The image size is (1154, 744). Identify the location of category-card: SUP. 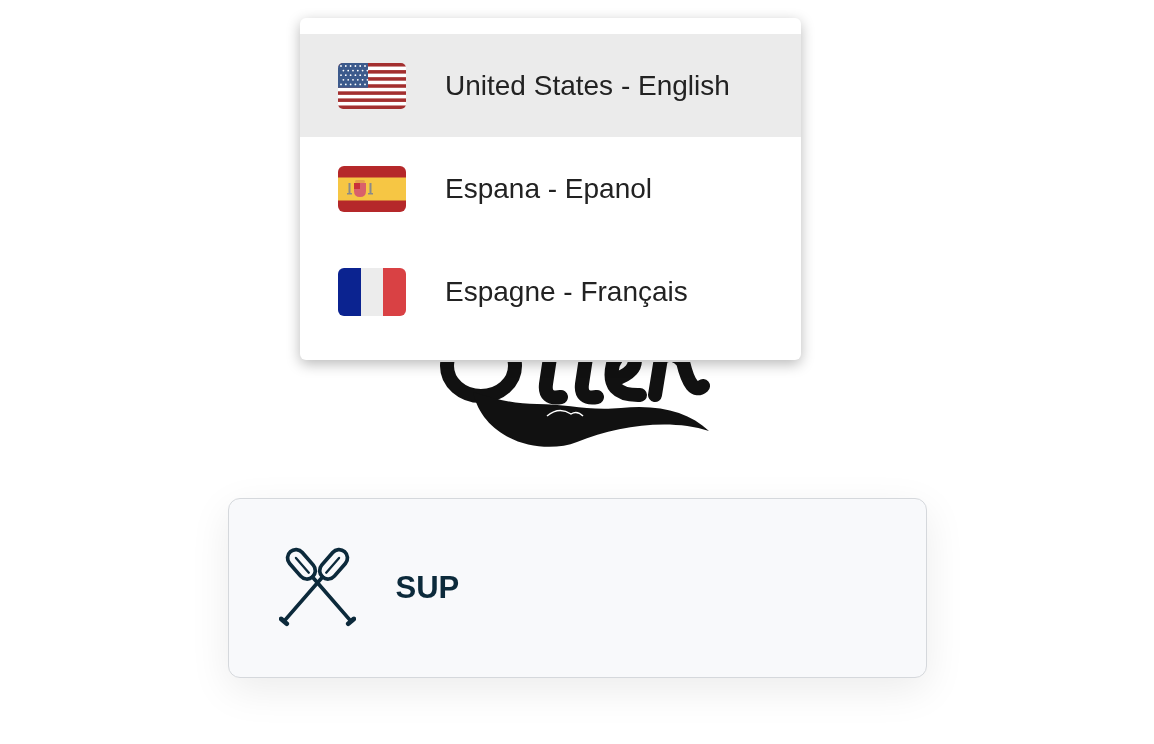
(577, 588).